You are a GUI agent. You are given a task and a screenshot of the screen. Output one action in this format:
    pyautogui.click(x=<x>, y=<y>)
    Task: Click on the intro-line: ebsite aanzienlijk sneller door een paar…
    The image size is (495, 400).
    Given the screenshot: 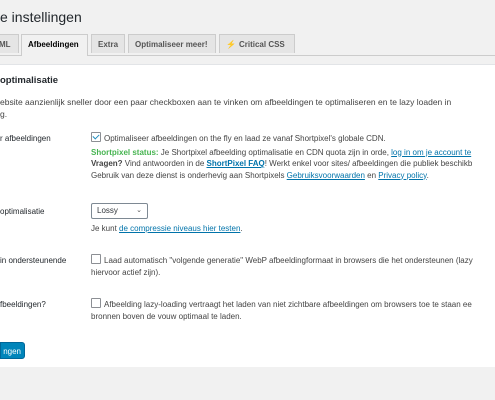 What is the action you would take?
    pyautogui.click(x=226, y=102)
    